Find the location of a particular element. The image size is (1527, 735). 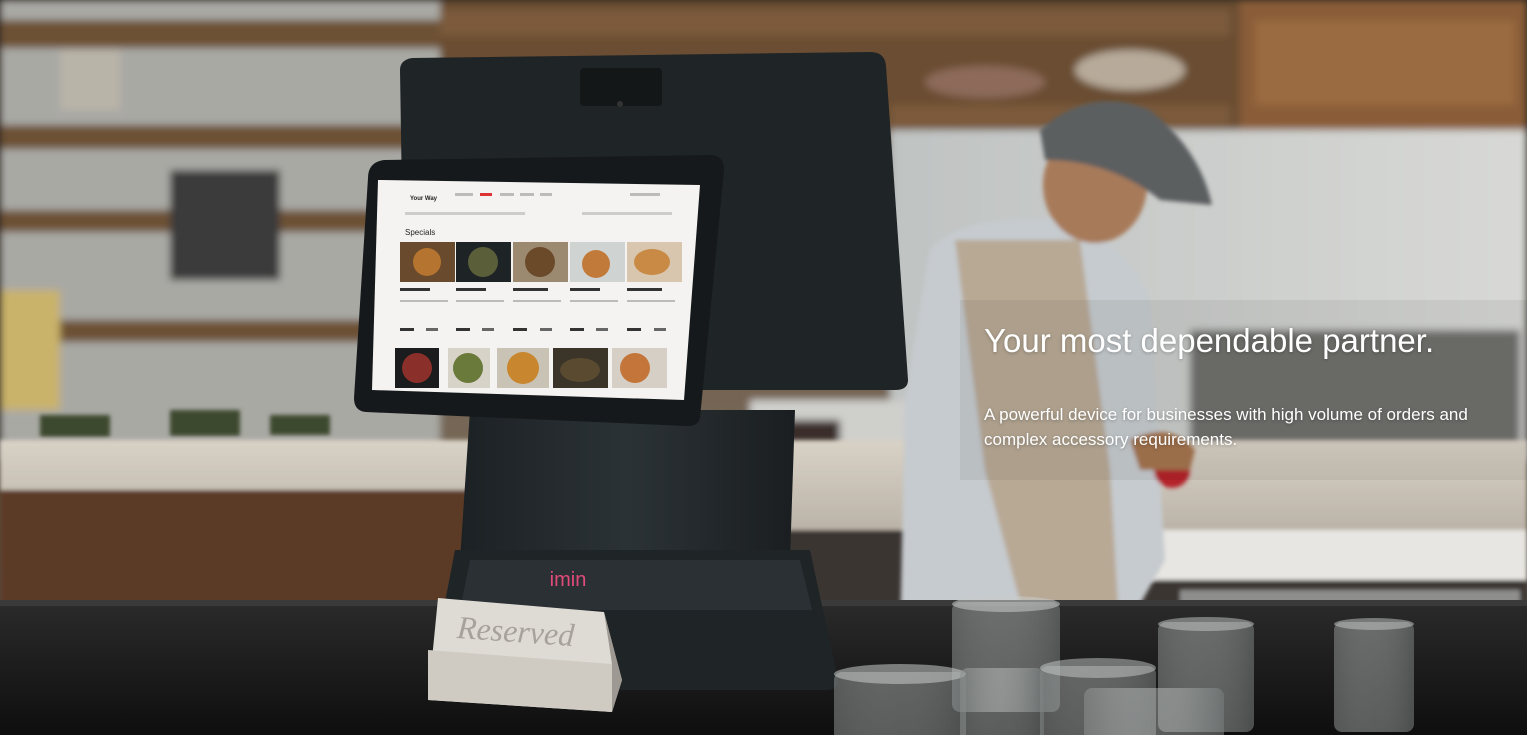

hero-headline: Your most dependable partner. is located at coordinates (1209, 340).